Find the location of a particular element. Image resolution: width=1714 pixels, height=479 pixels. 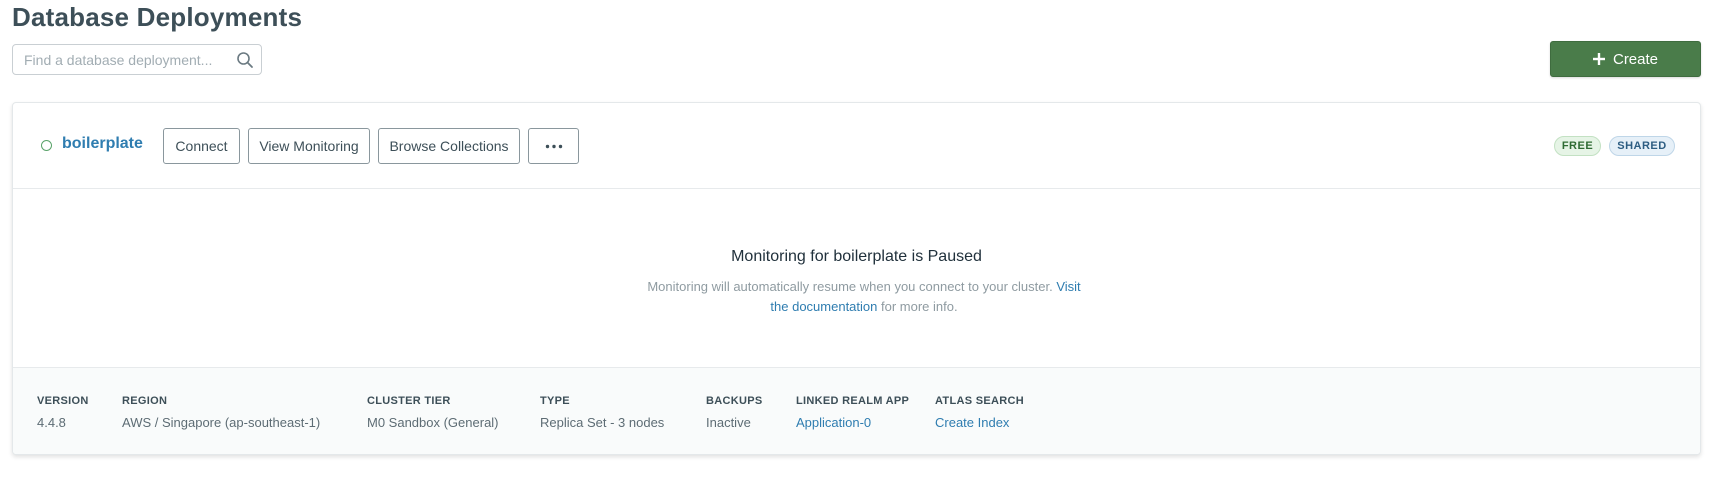

connect-button: Connect is located at coordinates (201, 146).